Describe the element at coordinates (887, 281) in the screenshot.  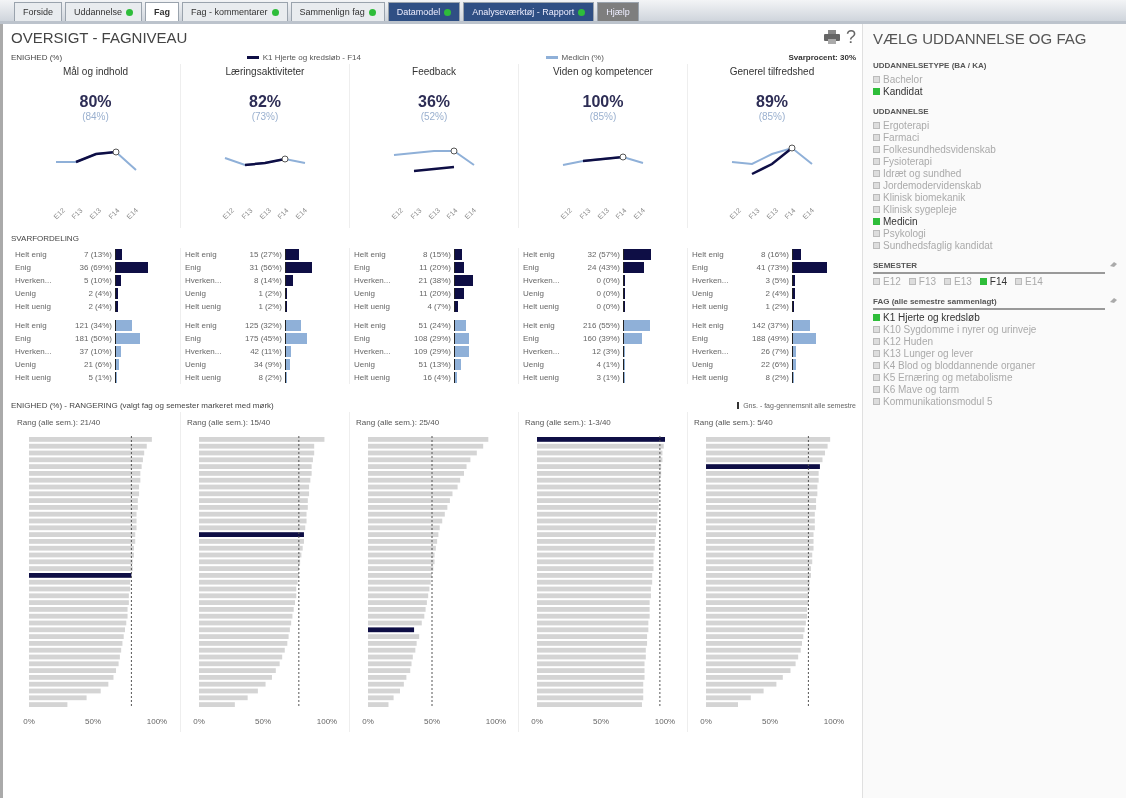
I see `filter-option: E12` at that location.